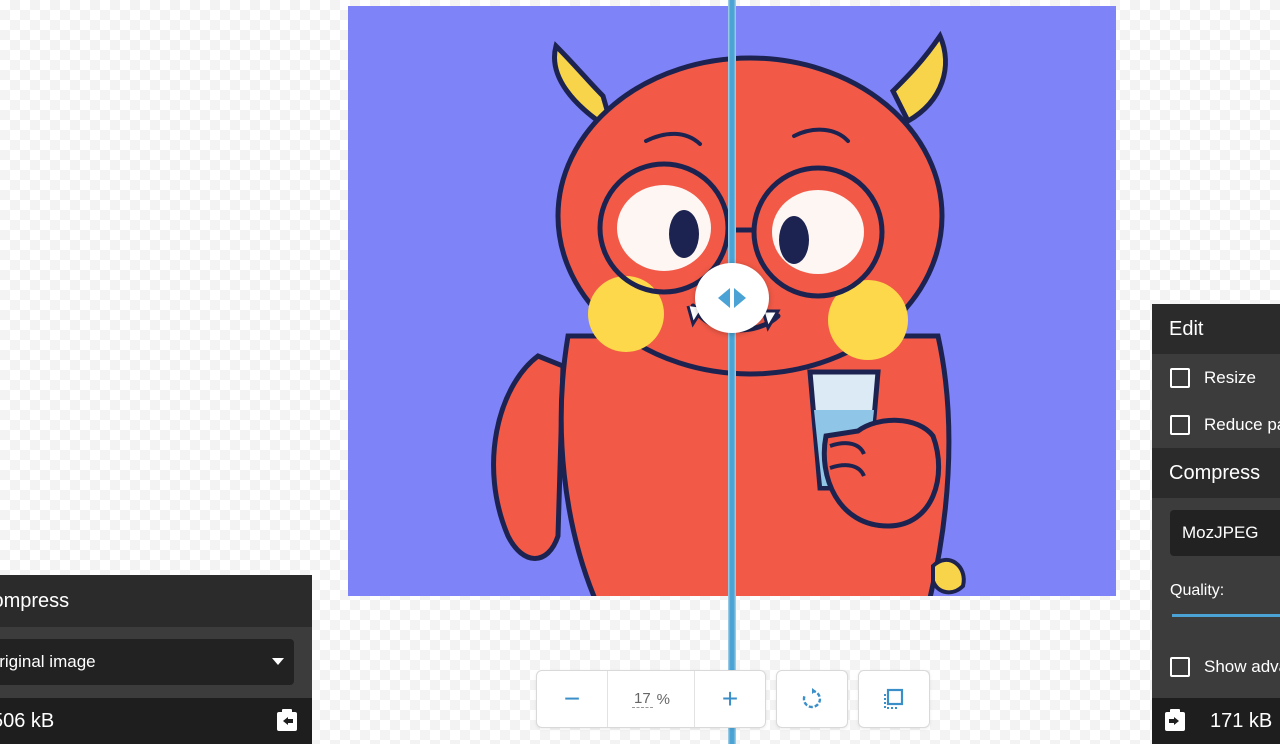 This screenshot has height=744, width=1280. Describe the element at coordinates (156, 721) in the screenshot. I see `left-results-bar: 506 kB` at that location.